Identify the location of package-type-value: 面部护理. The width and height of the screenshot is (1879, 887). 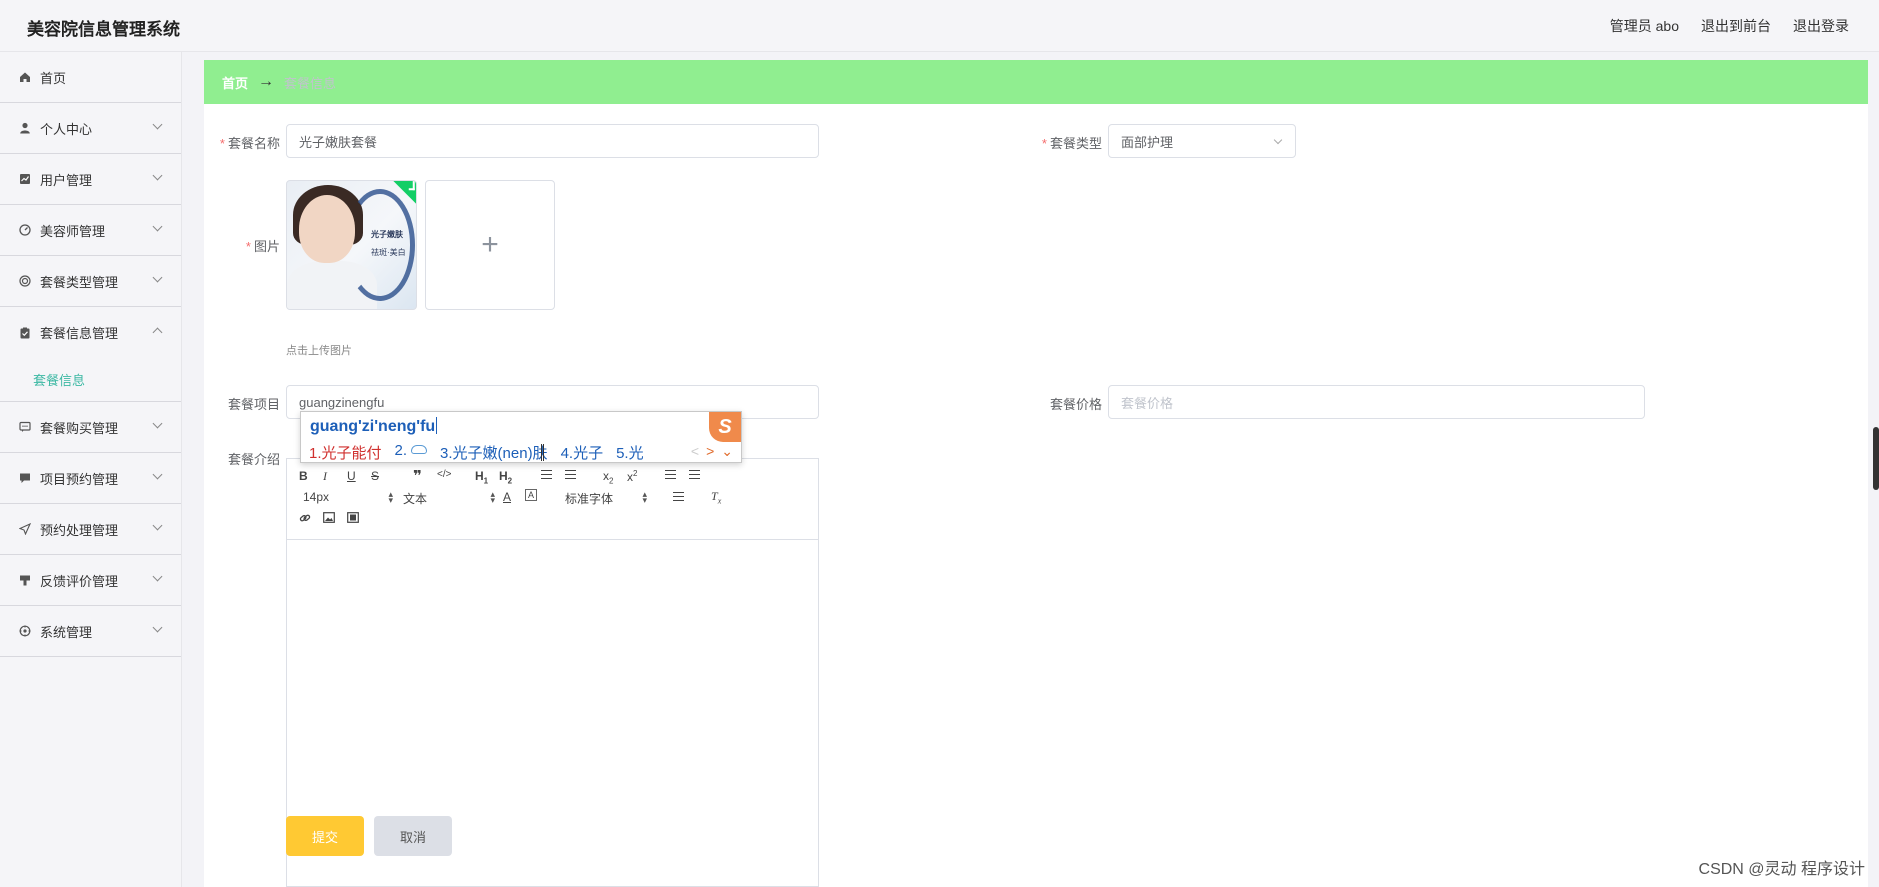
(1147, 142).